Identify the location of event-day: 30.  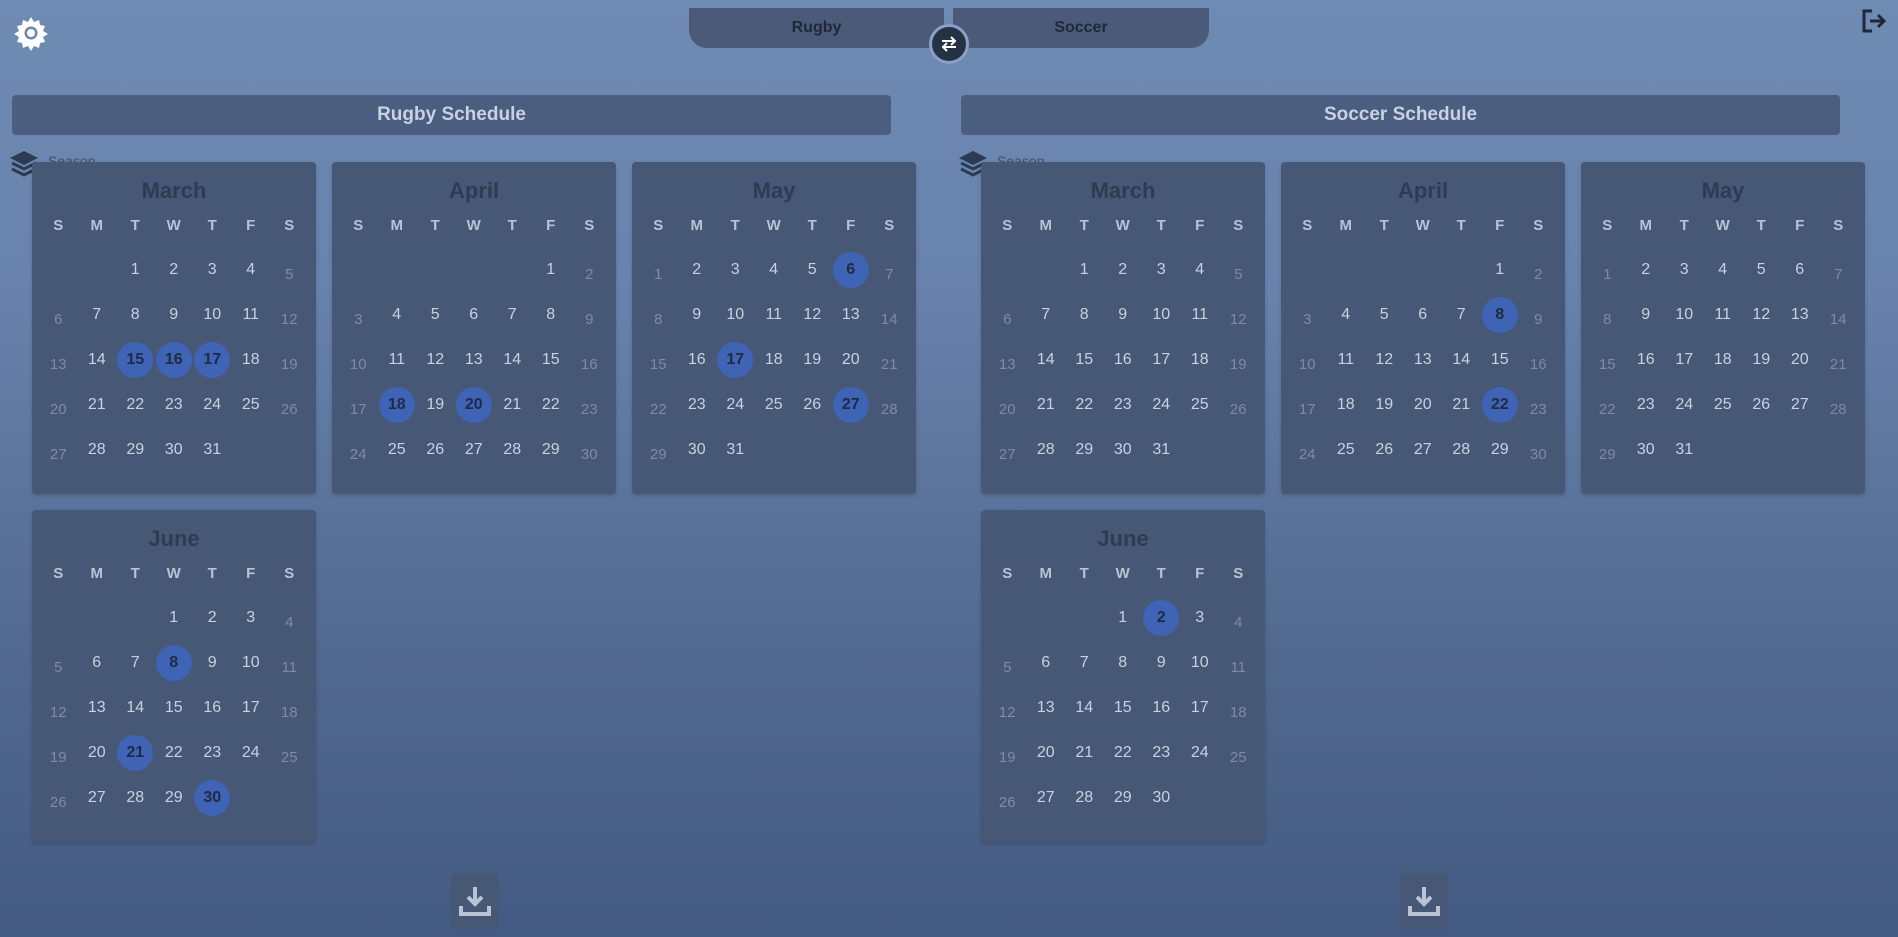
(212, 798).